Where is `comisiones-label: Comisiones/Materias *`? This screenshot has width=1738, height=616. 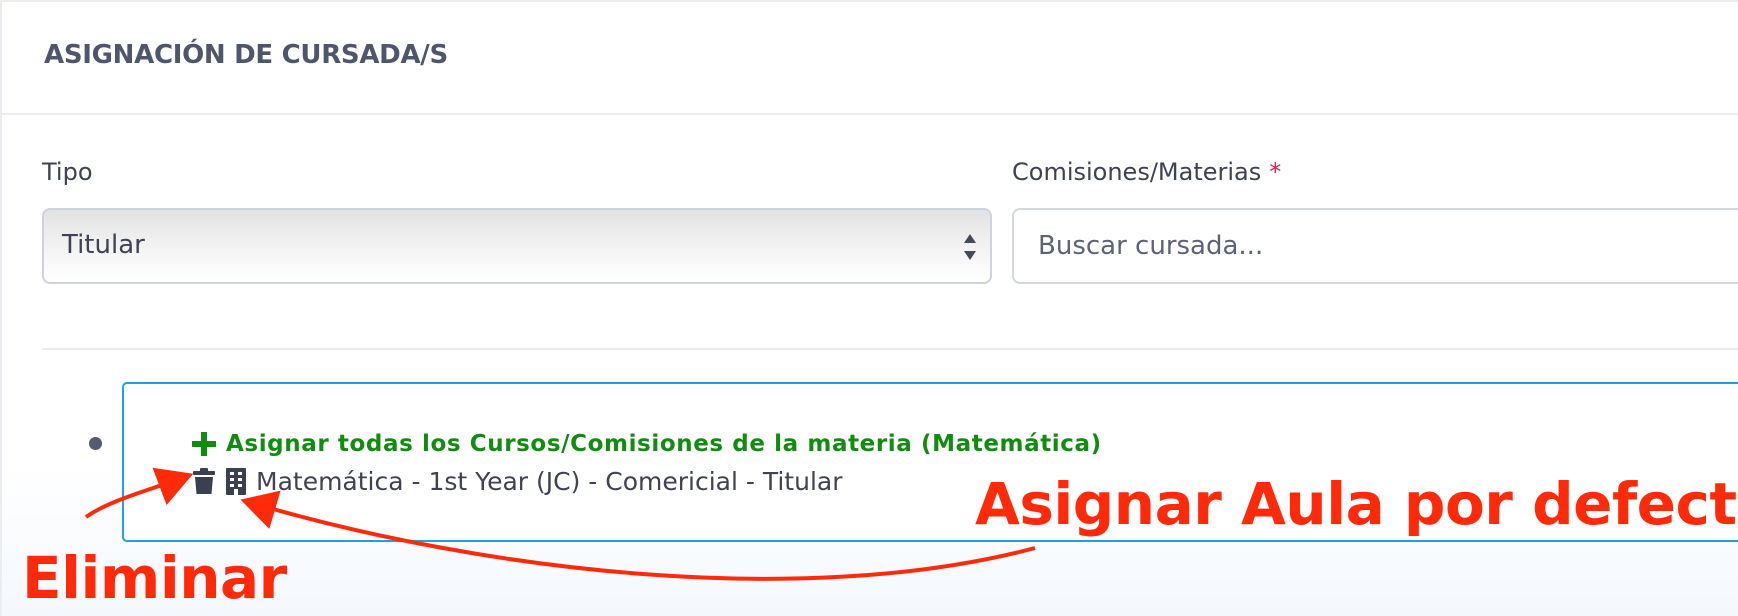 comisiones-label: Comisiones/Materias * is located at coordinates (1146, 172).